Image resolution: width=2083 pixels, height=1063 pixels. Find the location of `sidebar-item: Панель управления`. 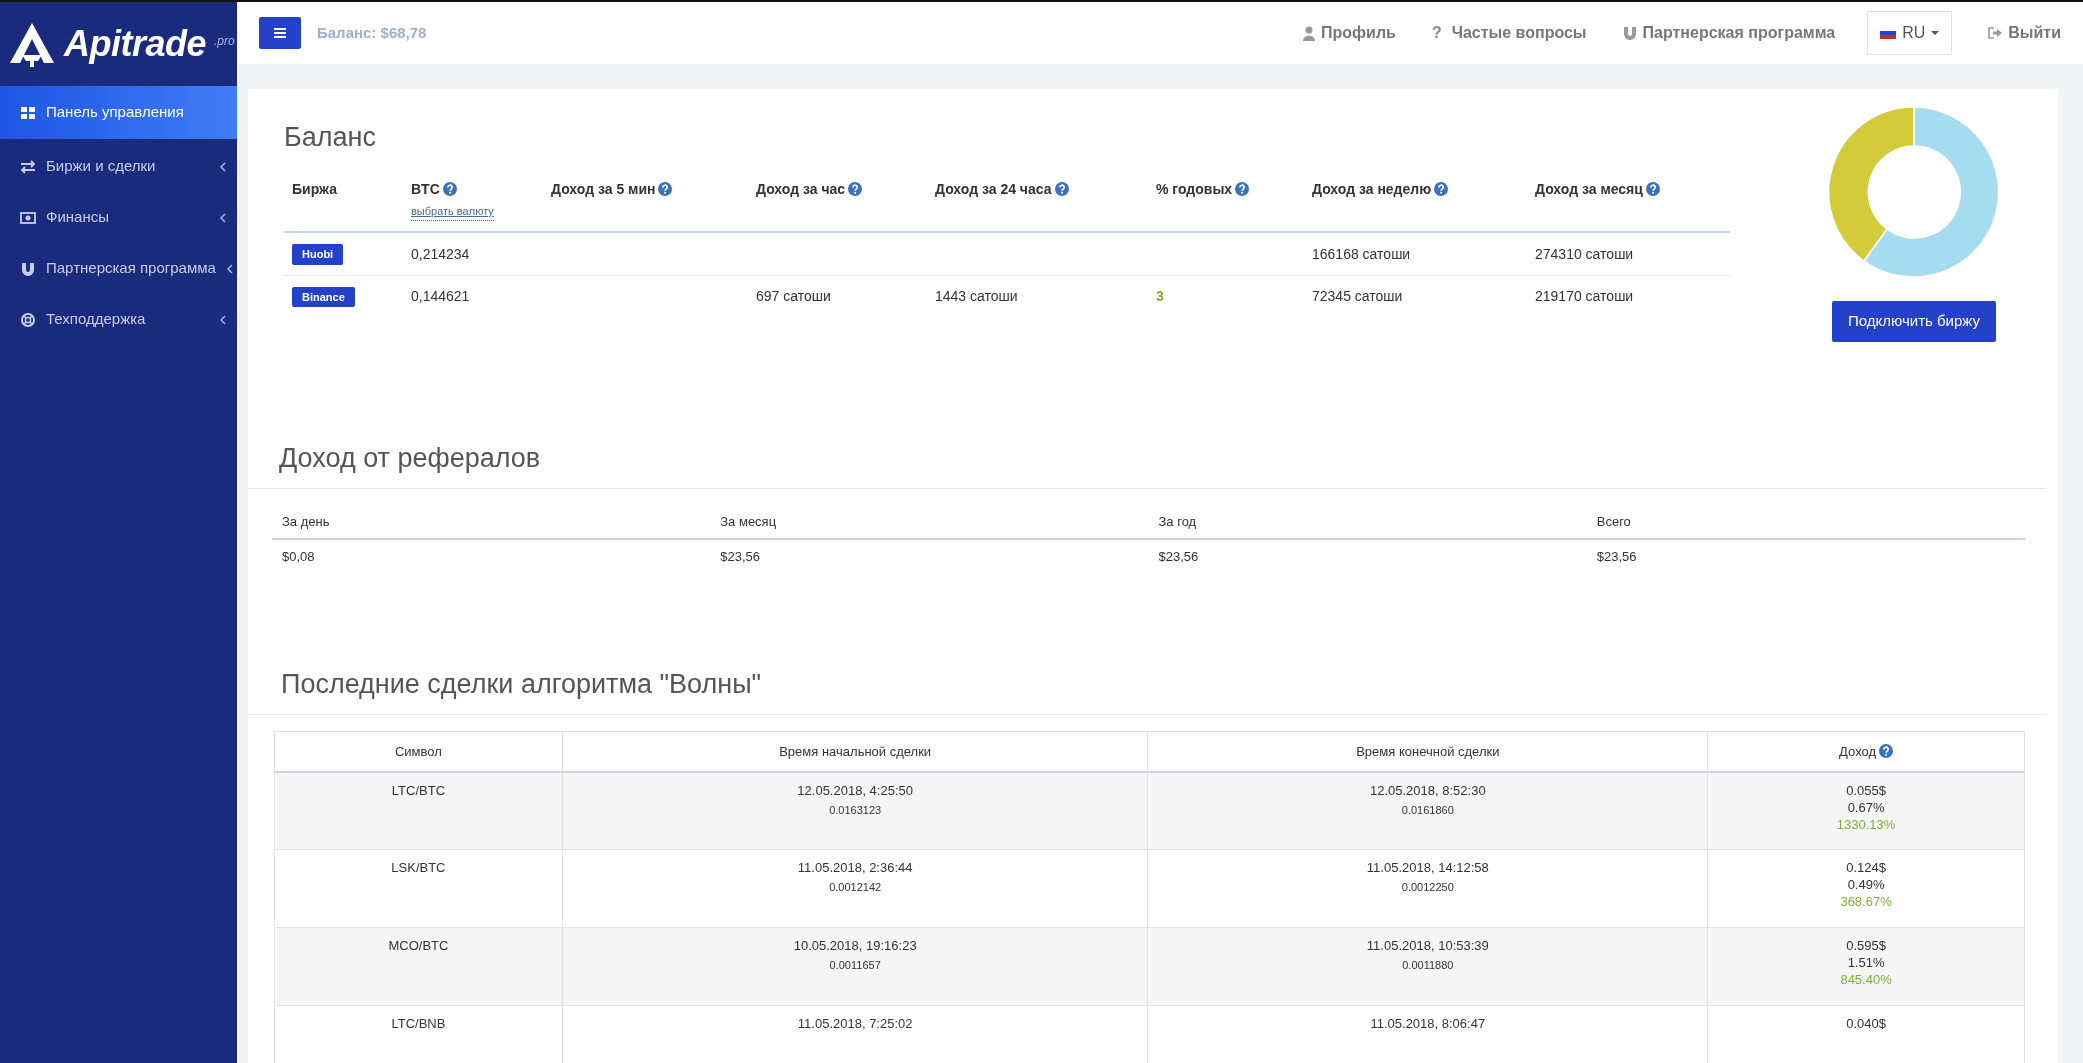

sidebar-item: Панель управления is located at coordinates (118, 112).